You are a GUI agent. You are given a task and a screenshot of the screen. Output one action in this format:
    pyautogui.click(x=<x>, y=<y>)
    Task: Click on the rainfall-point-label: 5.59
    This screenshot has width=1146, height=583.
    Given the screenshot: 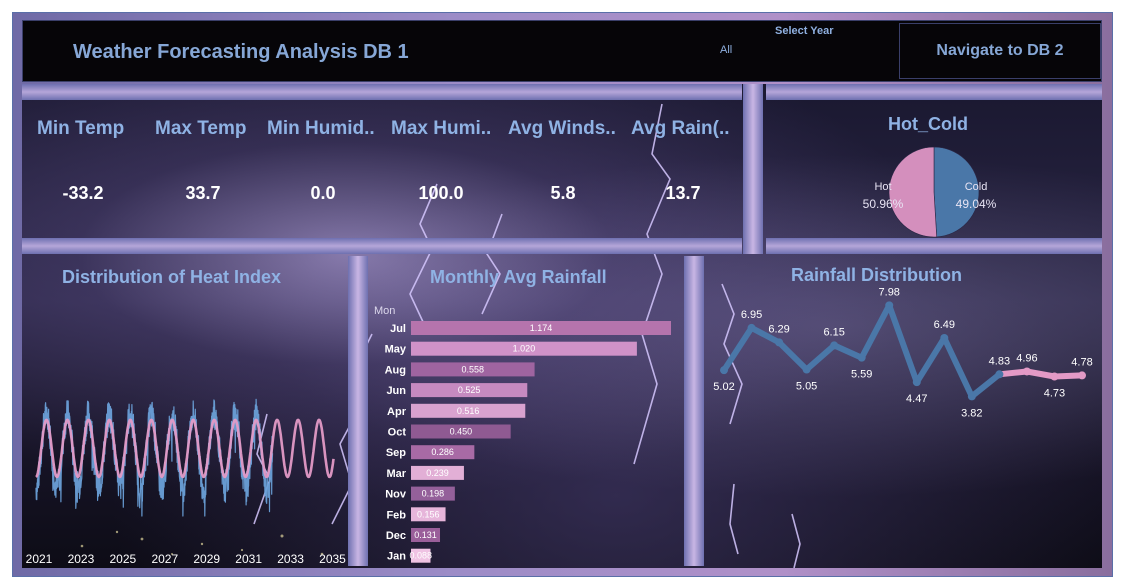 What is the action you would take?
    pyautogui.click(x=861, y=375)
    